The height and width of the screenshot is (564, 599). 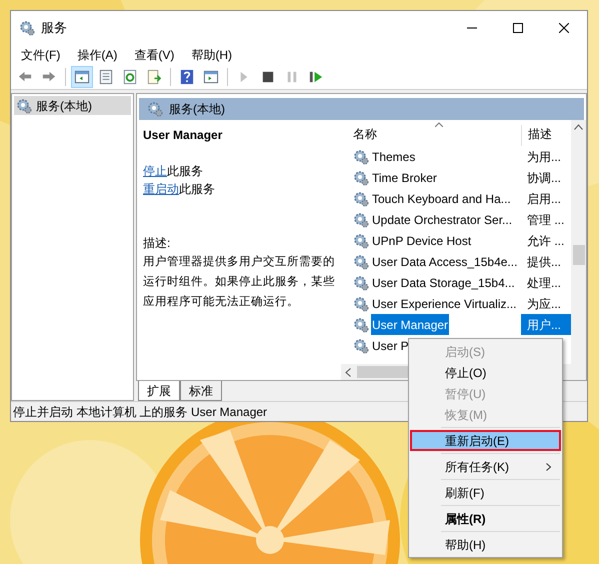 What do you see at coordinates (183, 135) in the screenshot?
I see `service-title: User Manager` at bounding box center [183, 135].